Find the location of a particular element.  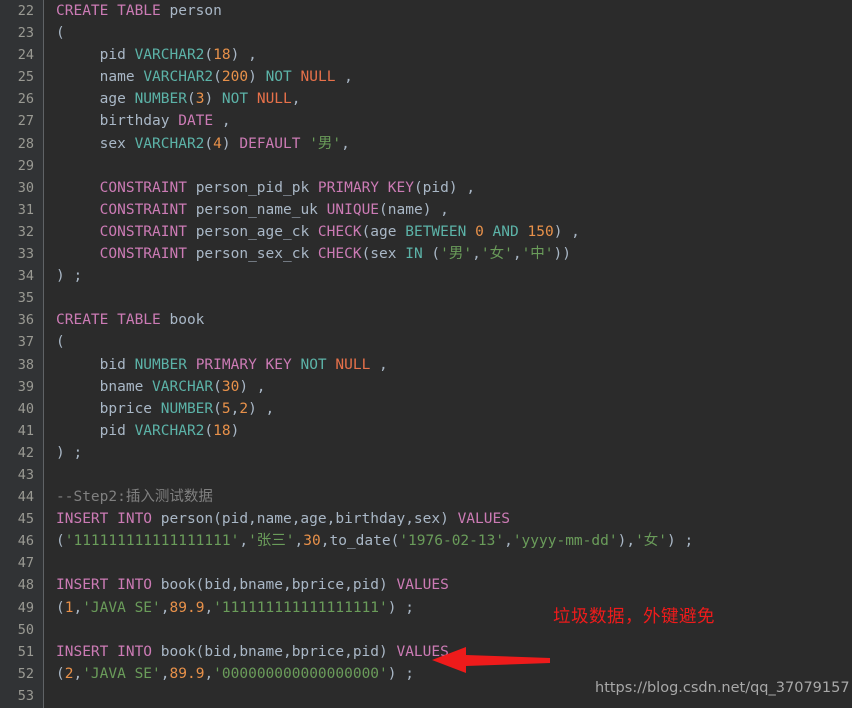

line-number: 38 is located at coordinates (25, 364).